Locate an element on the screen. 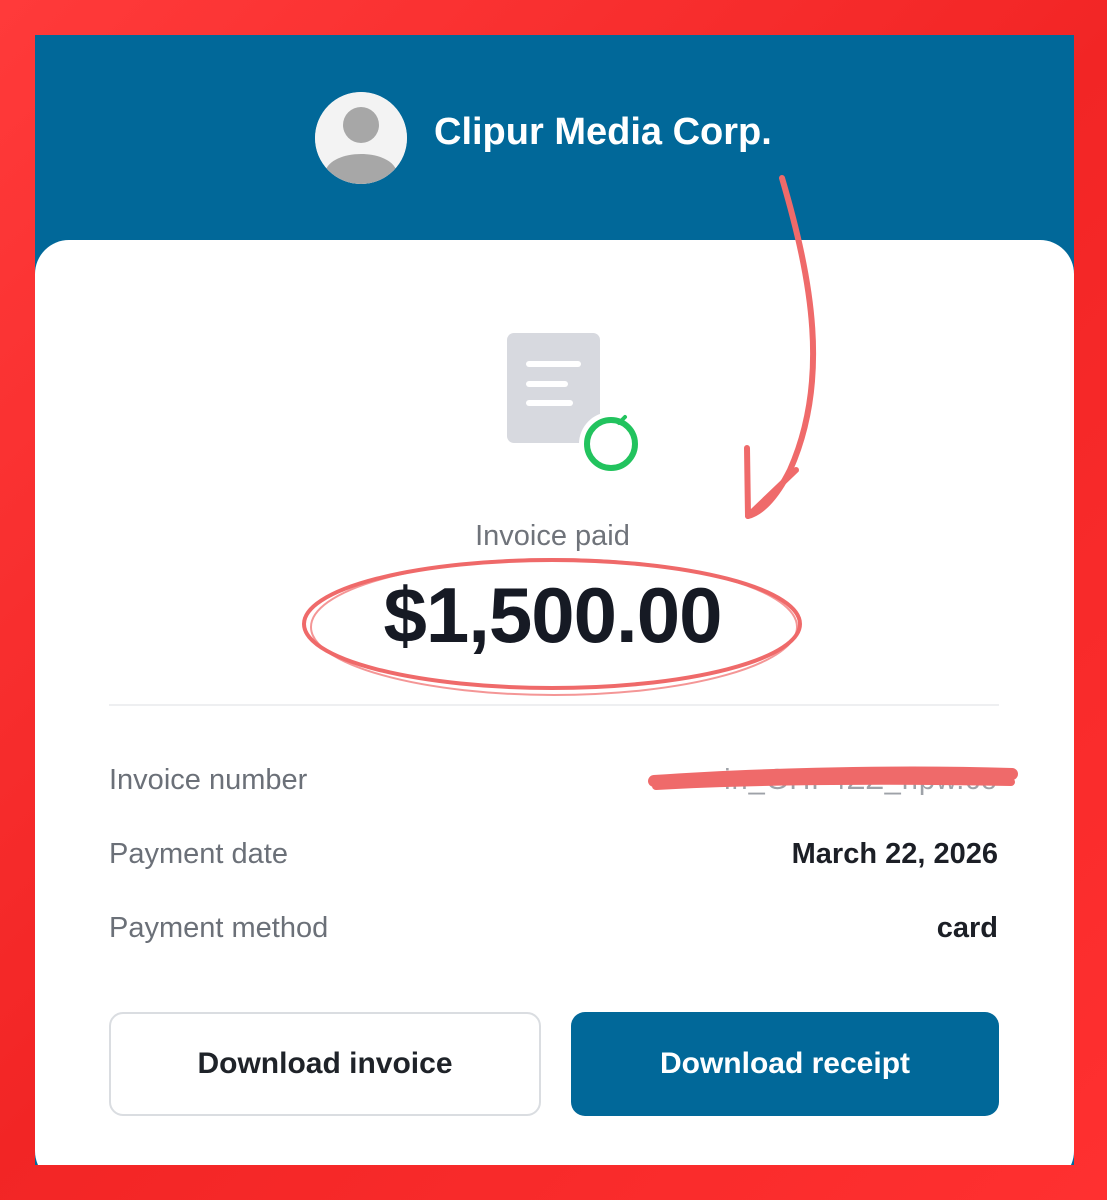 The image size is (1107, 1200). invoice-number-value: in_GHF4ZZ_npw.co is located at coordinates (861, 780).